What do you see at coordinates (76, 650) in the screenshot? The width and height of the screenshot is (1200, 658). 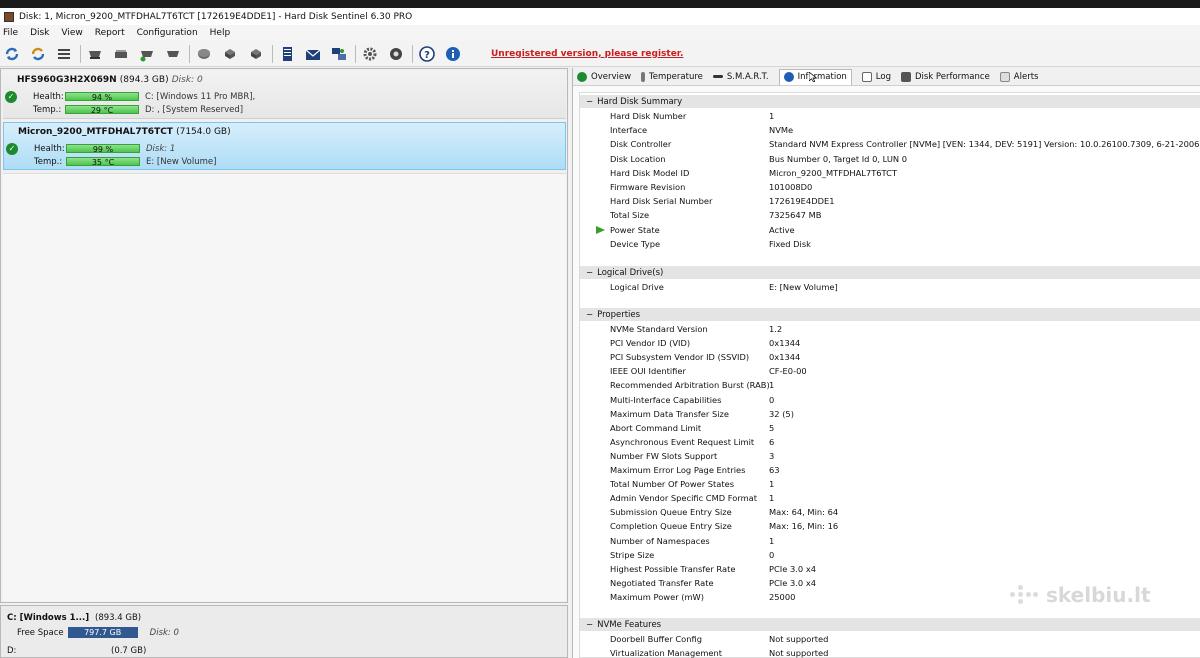 I see `partition-row-d: D: (0.7 GB)` at bounding box center [76, 650].